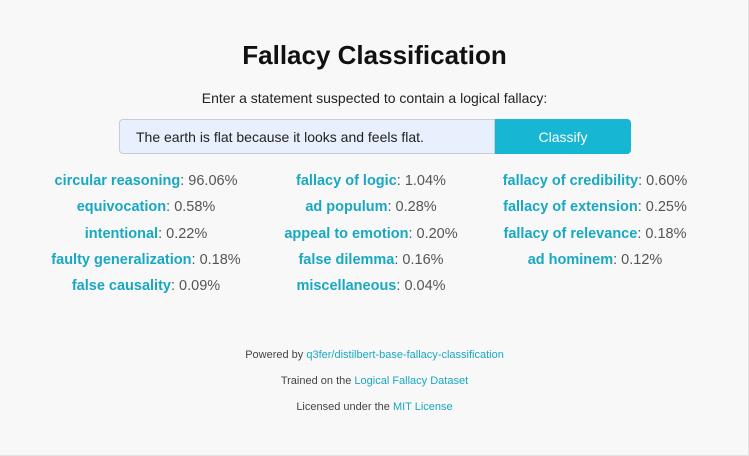 The image size is (749, 456). I want to click on result-label: fallacy of logic, so click(346, 181).